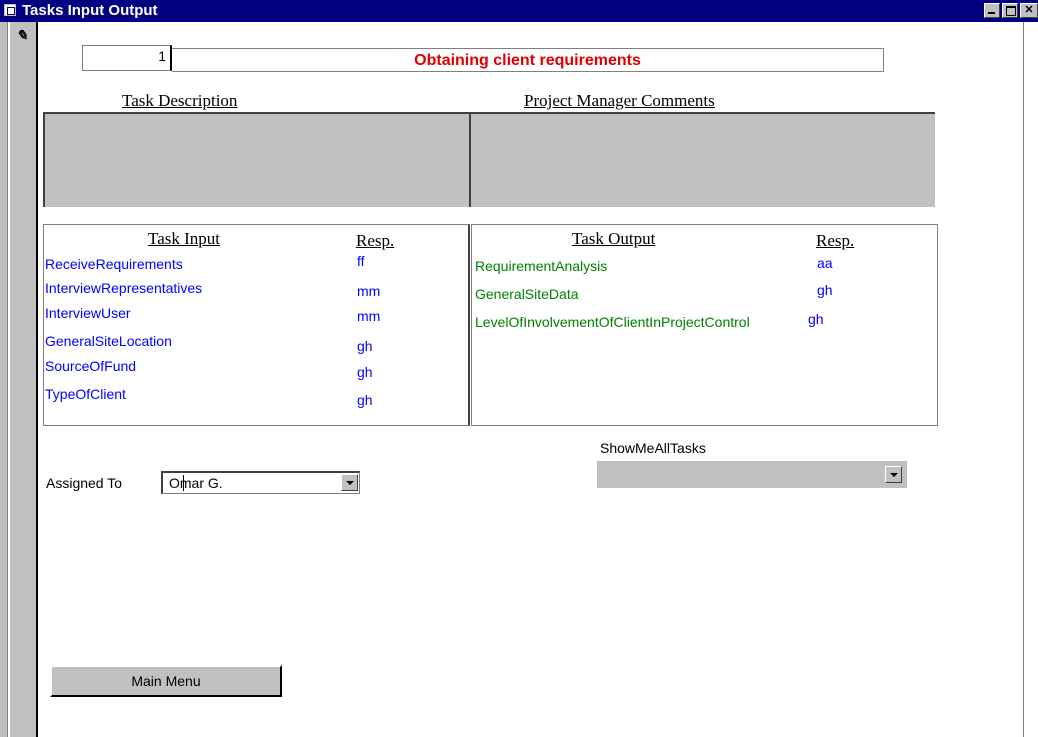  I want to click on record-selector: ✎, so click(24, 379).